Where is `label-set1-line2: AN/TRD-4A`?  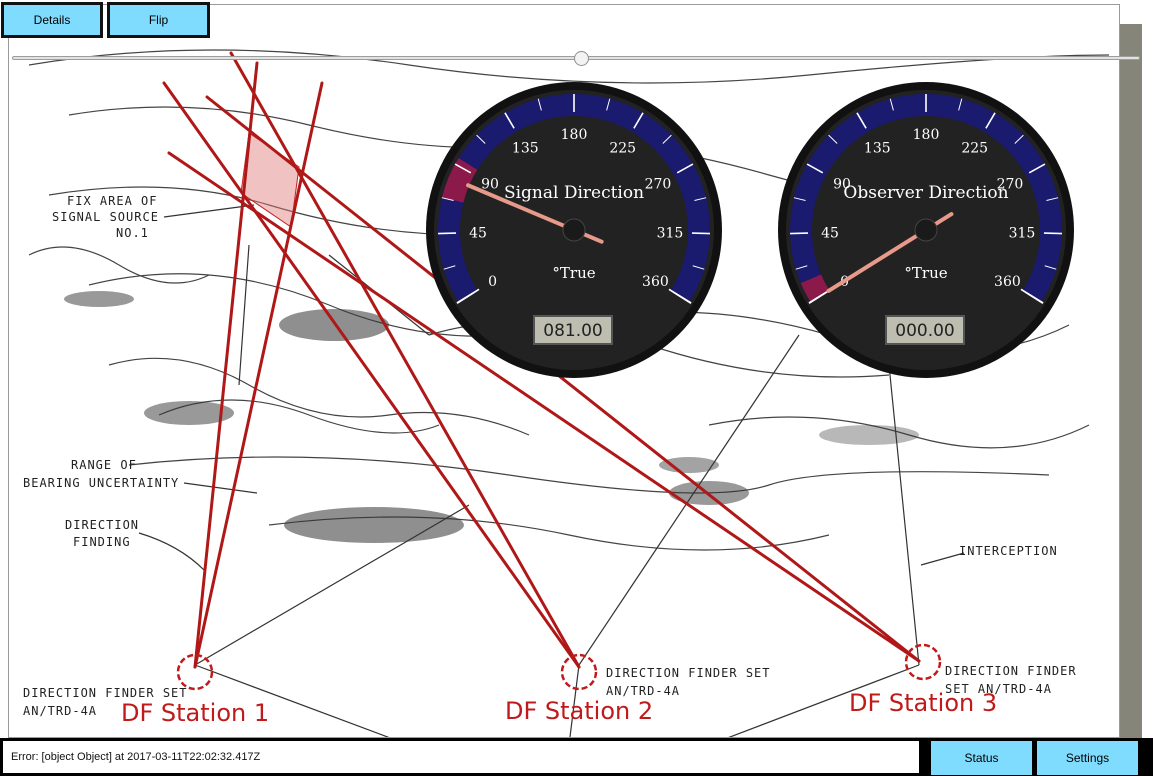 label-set1-line2: AN/TRD-4A is located at coordinates (60, 711).